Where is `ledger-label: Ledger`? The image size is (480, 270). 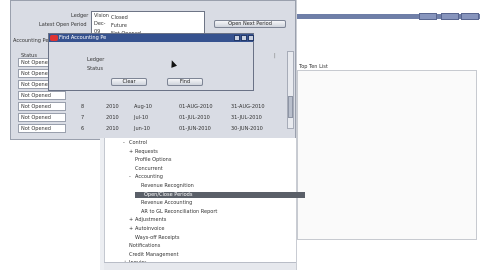
ledger-label: Ledger is located at coordinates (80, 16).